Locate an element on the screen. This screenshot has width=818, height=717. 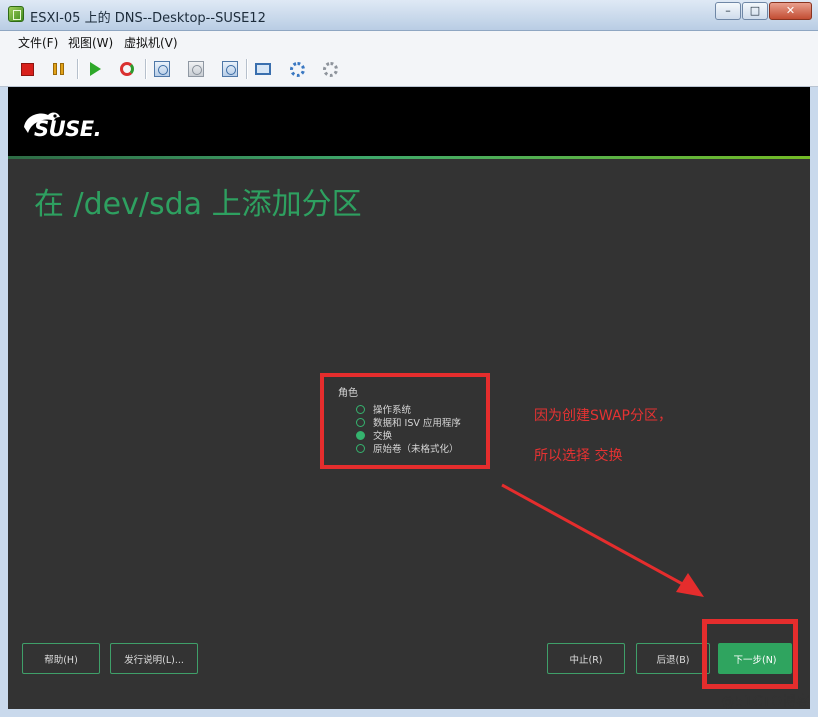
reset-icon is located at coordinates (127, 69).